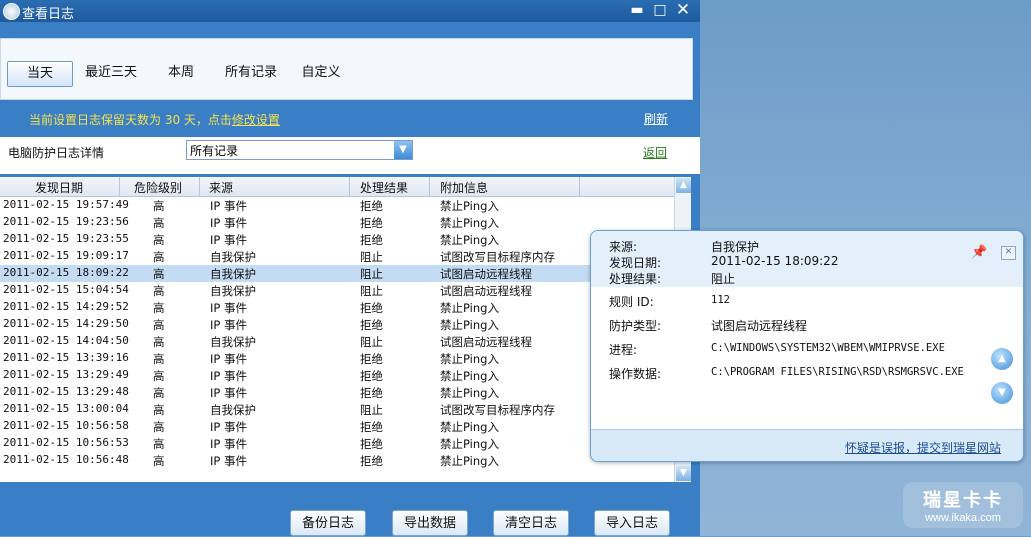 Image resolution: width=1031 pixels, height=537 pixels. Describe the element at coordinates (130, 120) in the screenshot. I see `retention-text: 当前设置日志保留天数为 30 天，点击` at that location.